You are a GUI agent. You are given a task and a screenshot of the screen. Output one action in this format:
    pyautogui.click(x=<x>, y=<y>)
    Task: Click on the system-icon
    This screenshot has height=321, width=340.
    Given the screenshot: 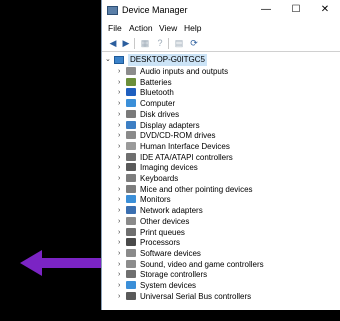 What is the action you would take?
    pyautogui.click(x=131, y=285)
    